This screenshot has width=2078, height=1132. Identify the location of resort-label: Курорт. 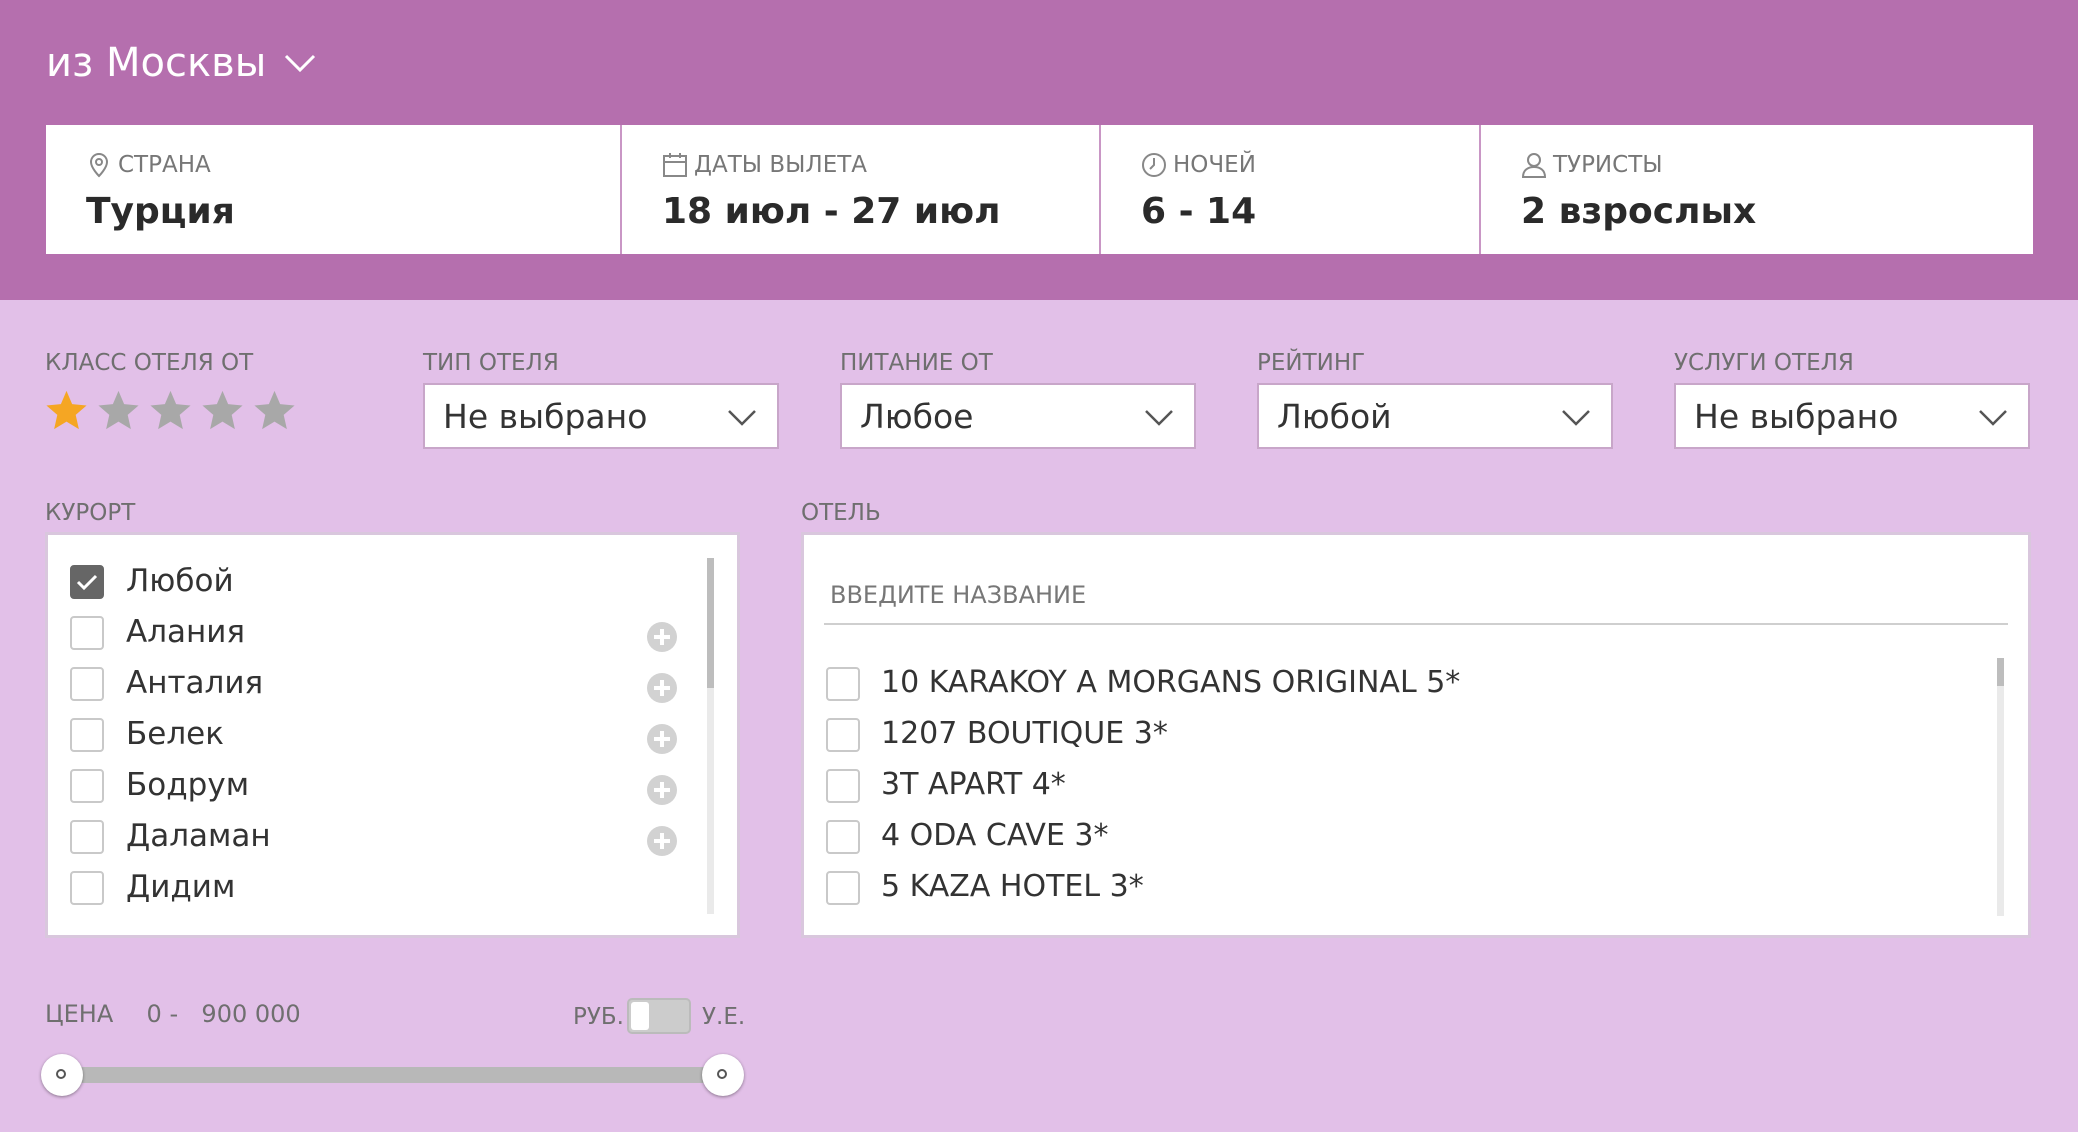
(90, 513).